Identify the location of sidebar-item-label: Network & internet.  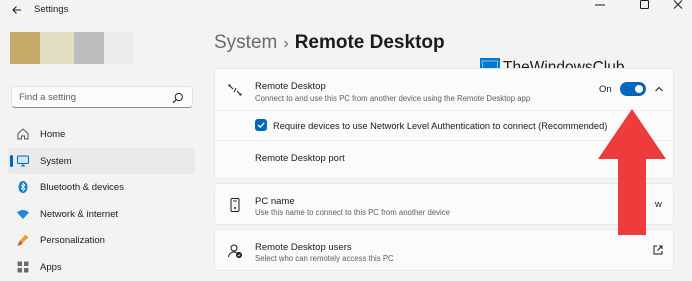
(79, 214).